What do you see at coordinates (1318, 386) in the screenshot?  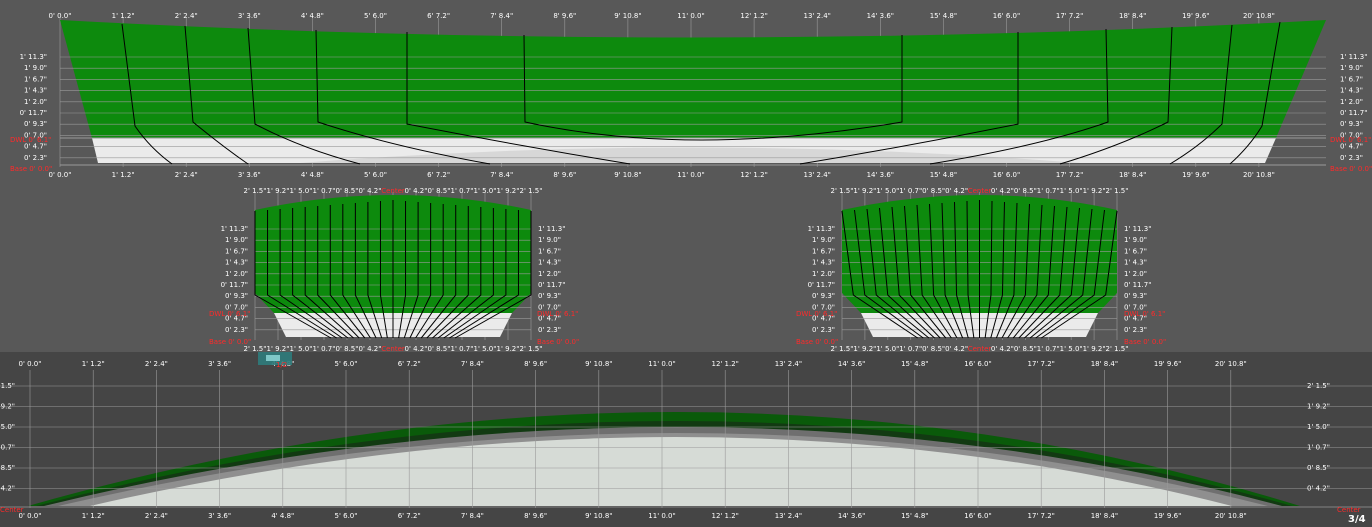 I see `plan-breadth-tick-right: 2' 1.5"` at bounding box center [1318, 386].